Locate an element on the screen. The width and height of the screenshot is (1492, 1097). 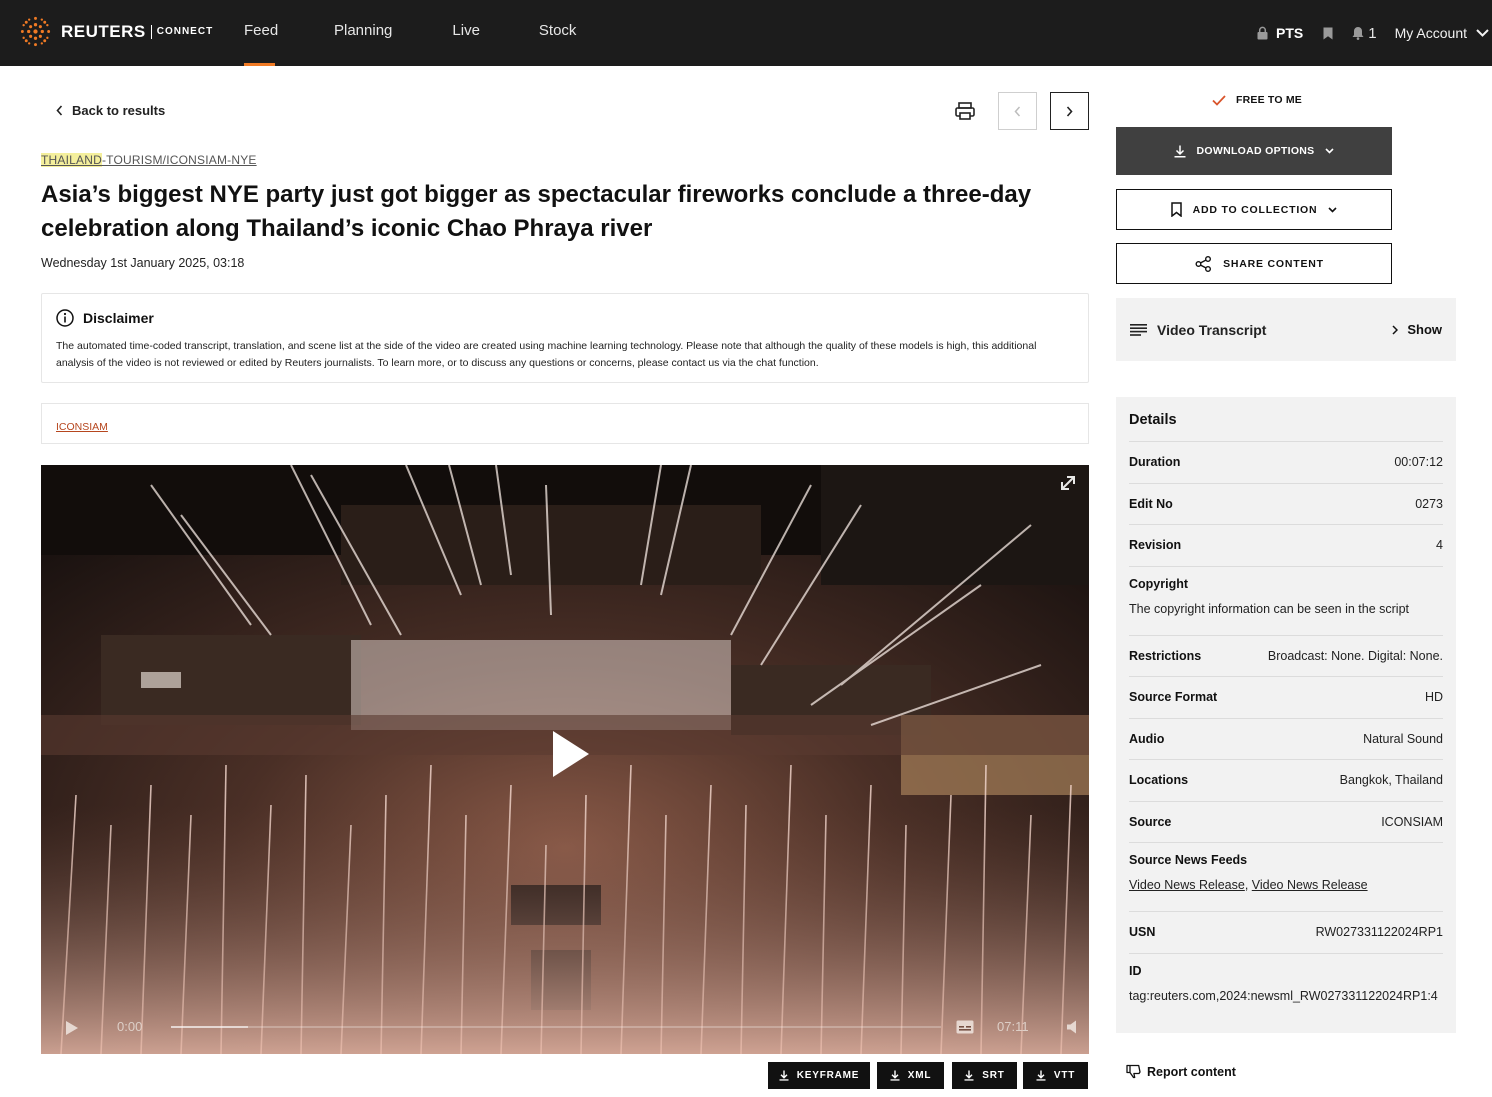
brand-subname: CONNECT is located at coordinates (185, 31).